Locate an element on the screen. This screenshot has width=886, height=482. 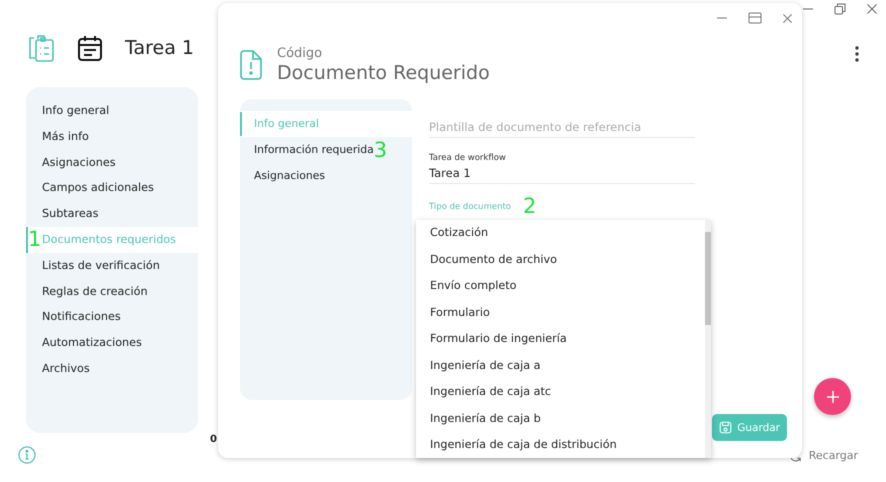
document-alert-icon is located at coordinates (251, 65).